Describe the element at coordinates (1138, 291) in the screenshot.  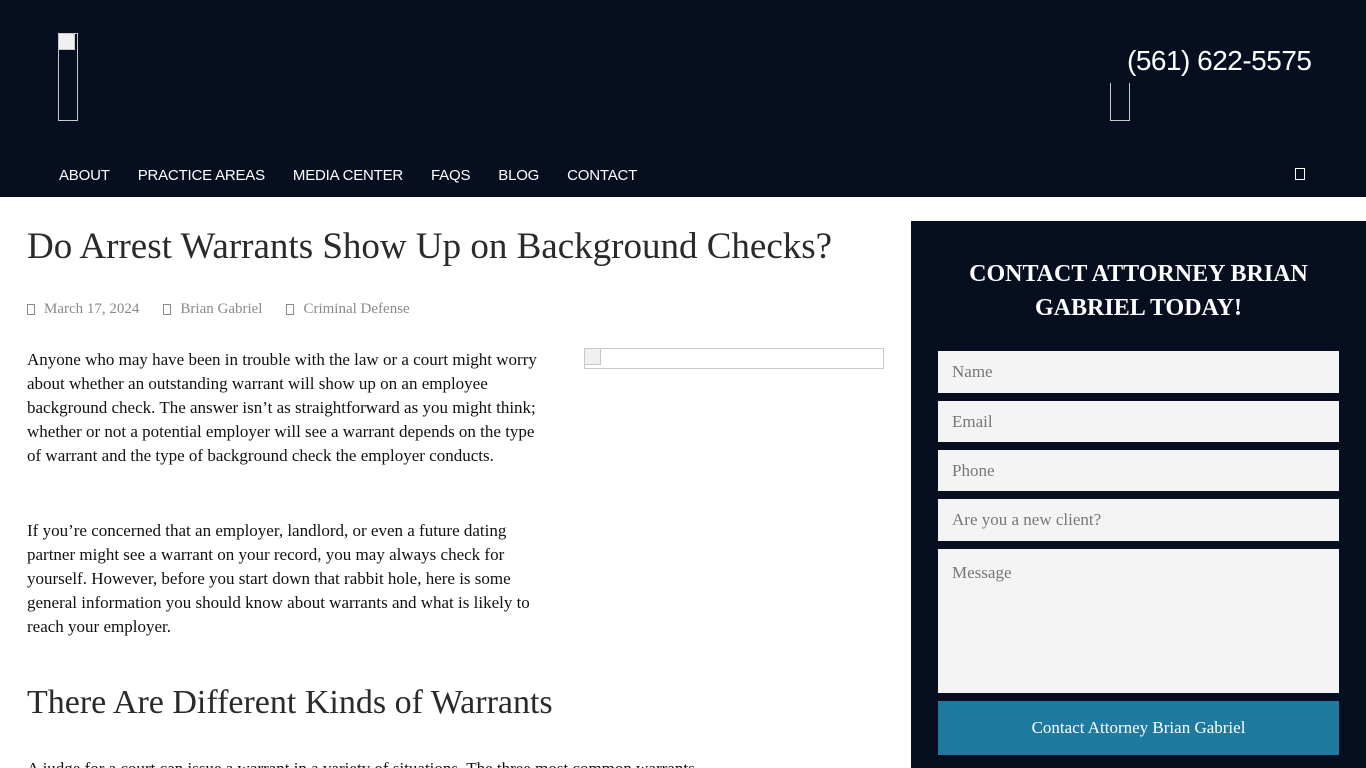
I see `sidebar-title: CONTACT ATTORNEY BRIAN GABRIEL TODAY!` at that location.